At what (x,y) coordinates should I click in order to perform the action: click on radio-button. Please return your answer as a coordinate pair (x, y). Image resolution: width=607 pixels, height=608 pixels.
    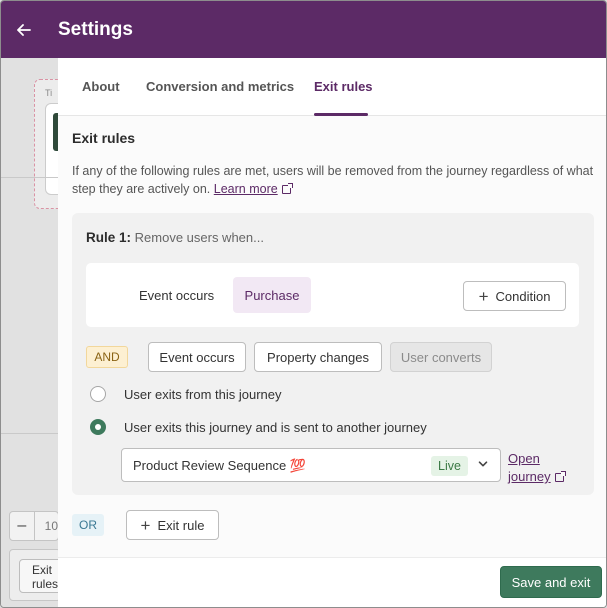
    Looking at the image, I should click on (98, 394).